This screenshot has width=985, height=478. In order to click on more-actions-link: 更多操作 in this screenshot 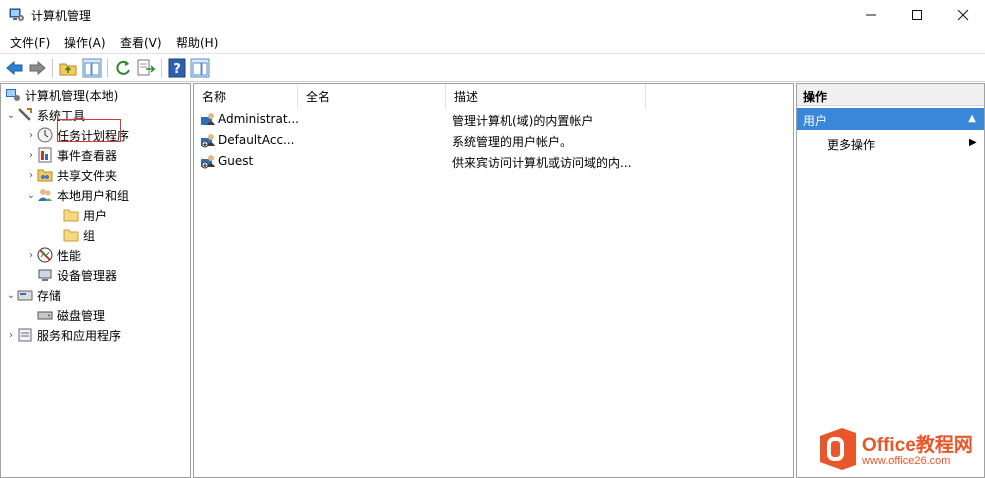, I will do `click(851, 144)`.